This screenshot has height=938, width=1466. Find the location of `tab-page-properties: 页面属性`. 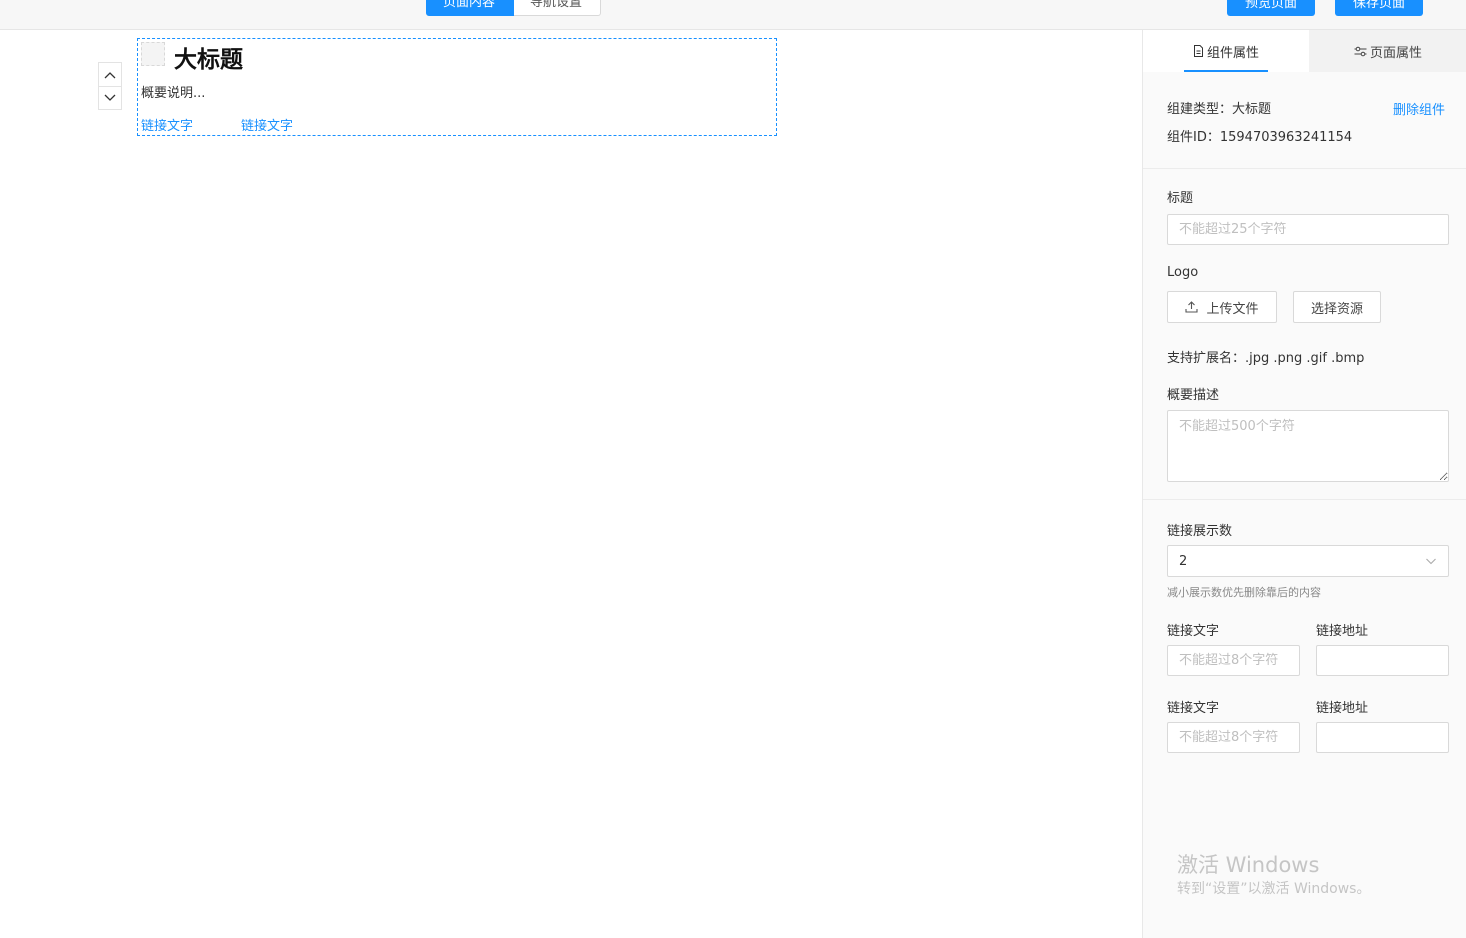

tab-page-properties: 页面属性 is located at coordinates (1387, 51).